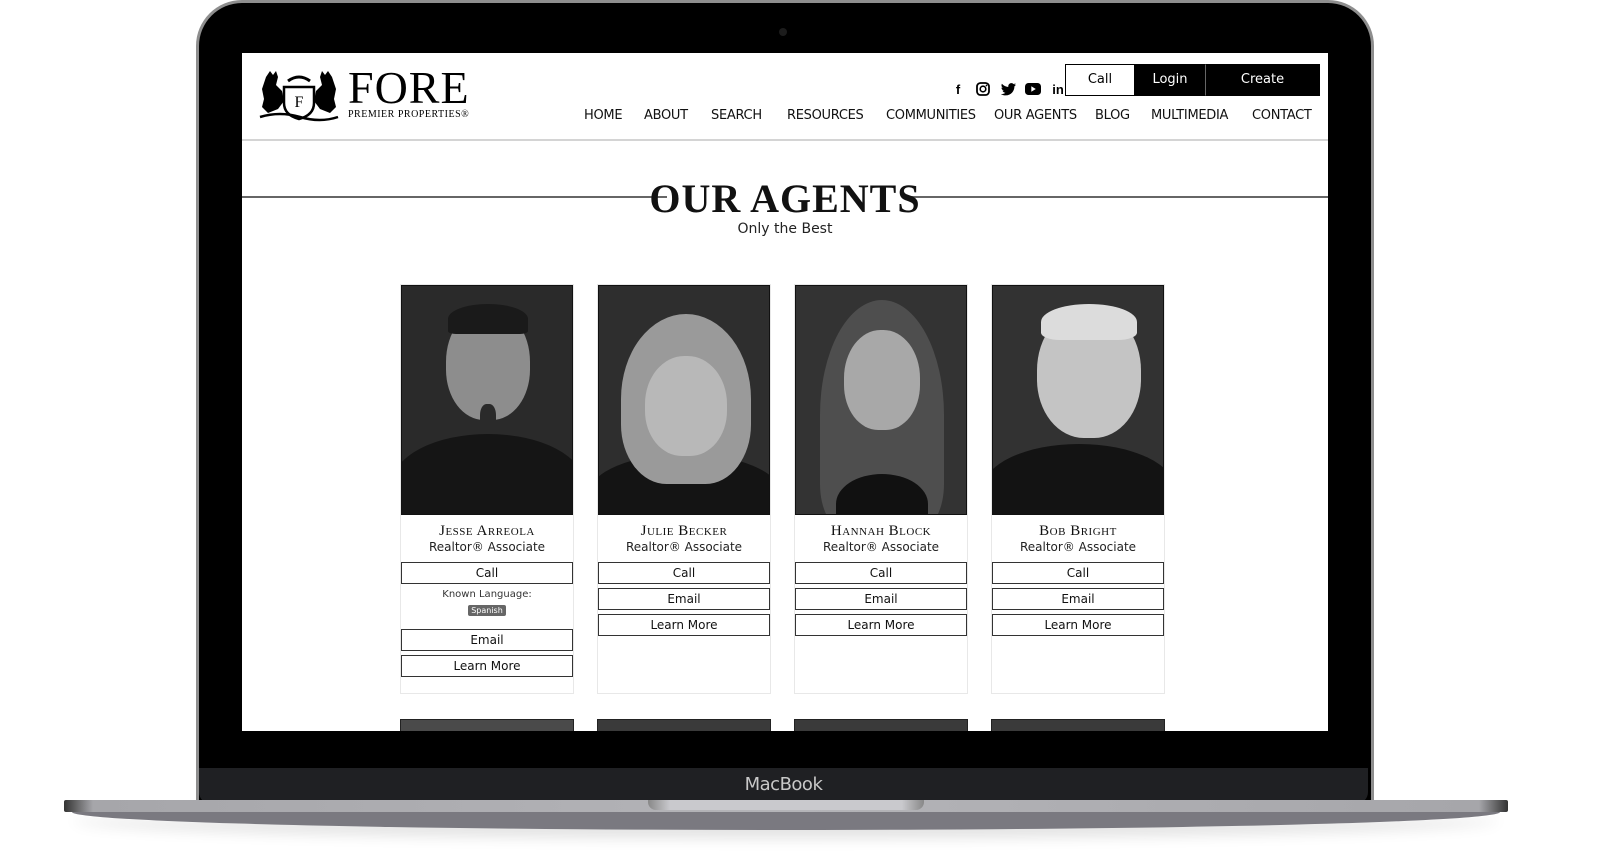  Describe the element at coordinates (958, 89) in the screenshot. I see `facebook-icon: f` at that location.